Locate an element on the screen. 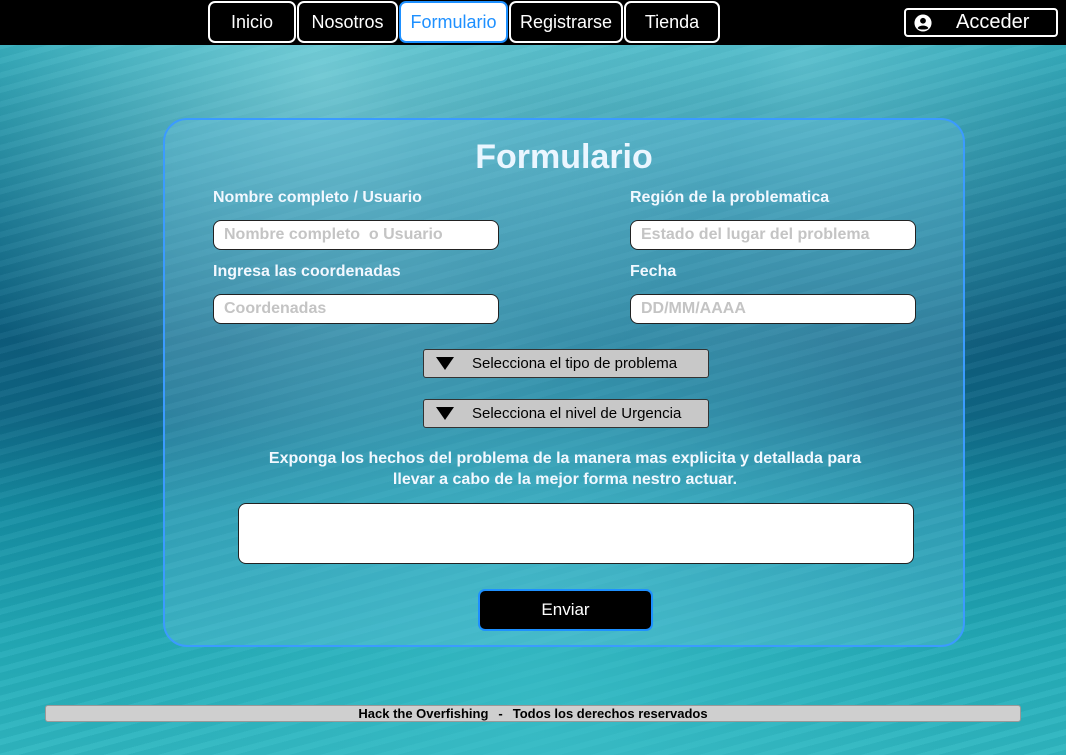 The width and height of the screenshot is (1066, 755). problem-type-label: Selecciona el tipo de problema is located at coordinates (575, 363).